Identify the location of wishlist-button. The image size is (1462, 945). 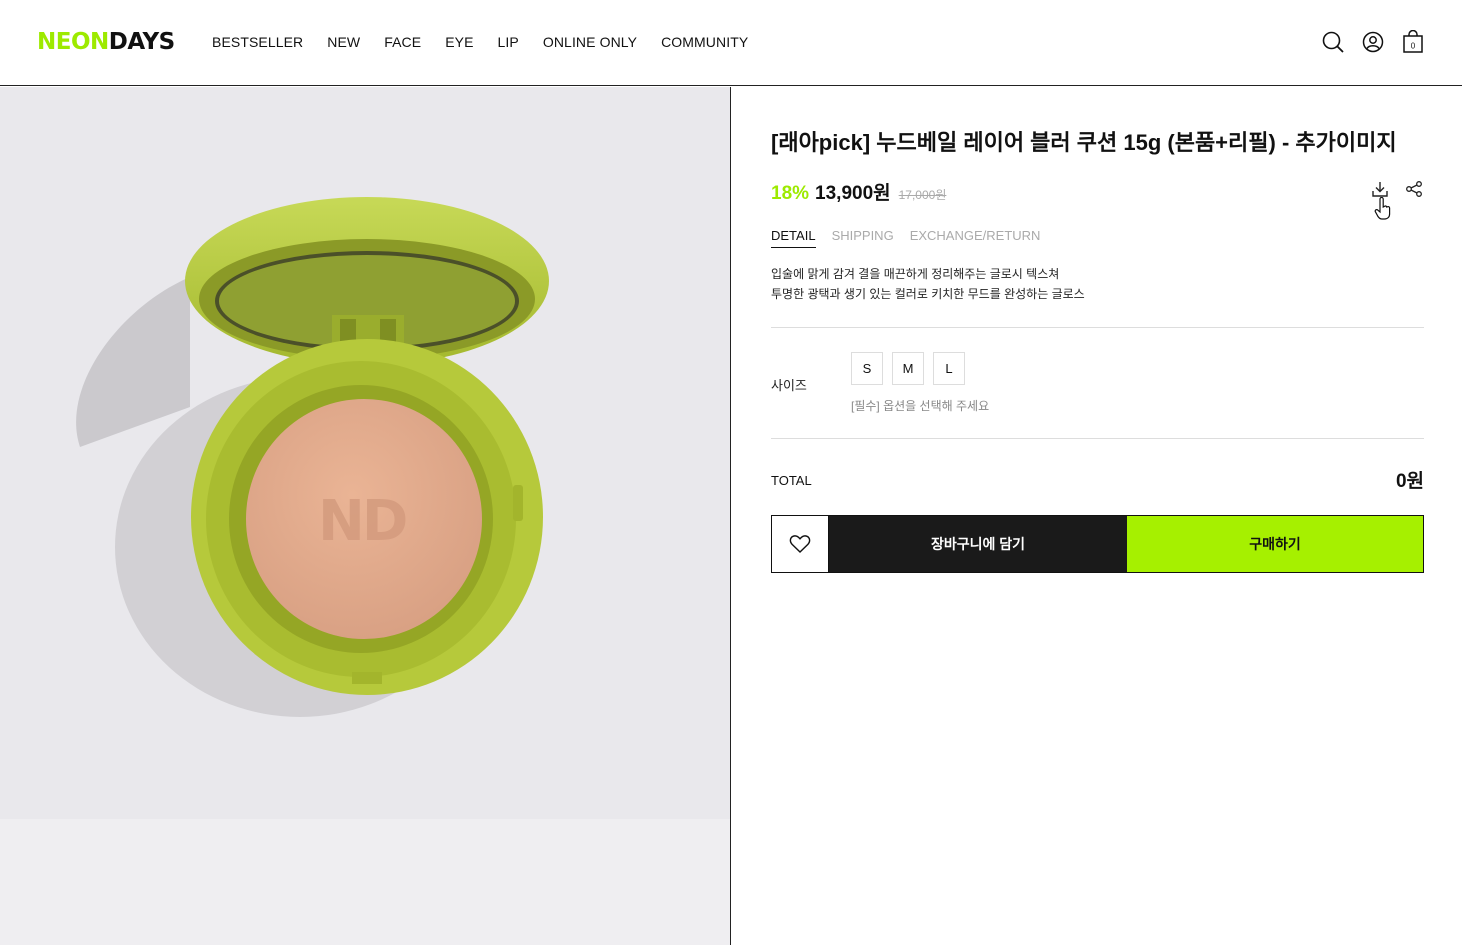
(800, 544).